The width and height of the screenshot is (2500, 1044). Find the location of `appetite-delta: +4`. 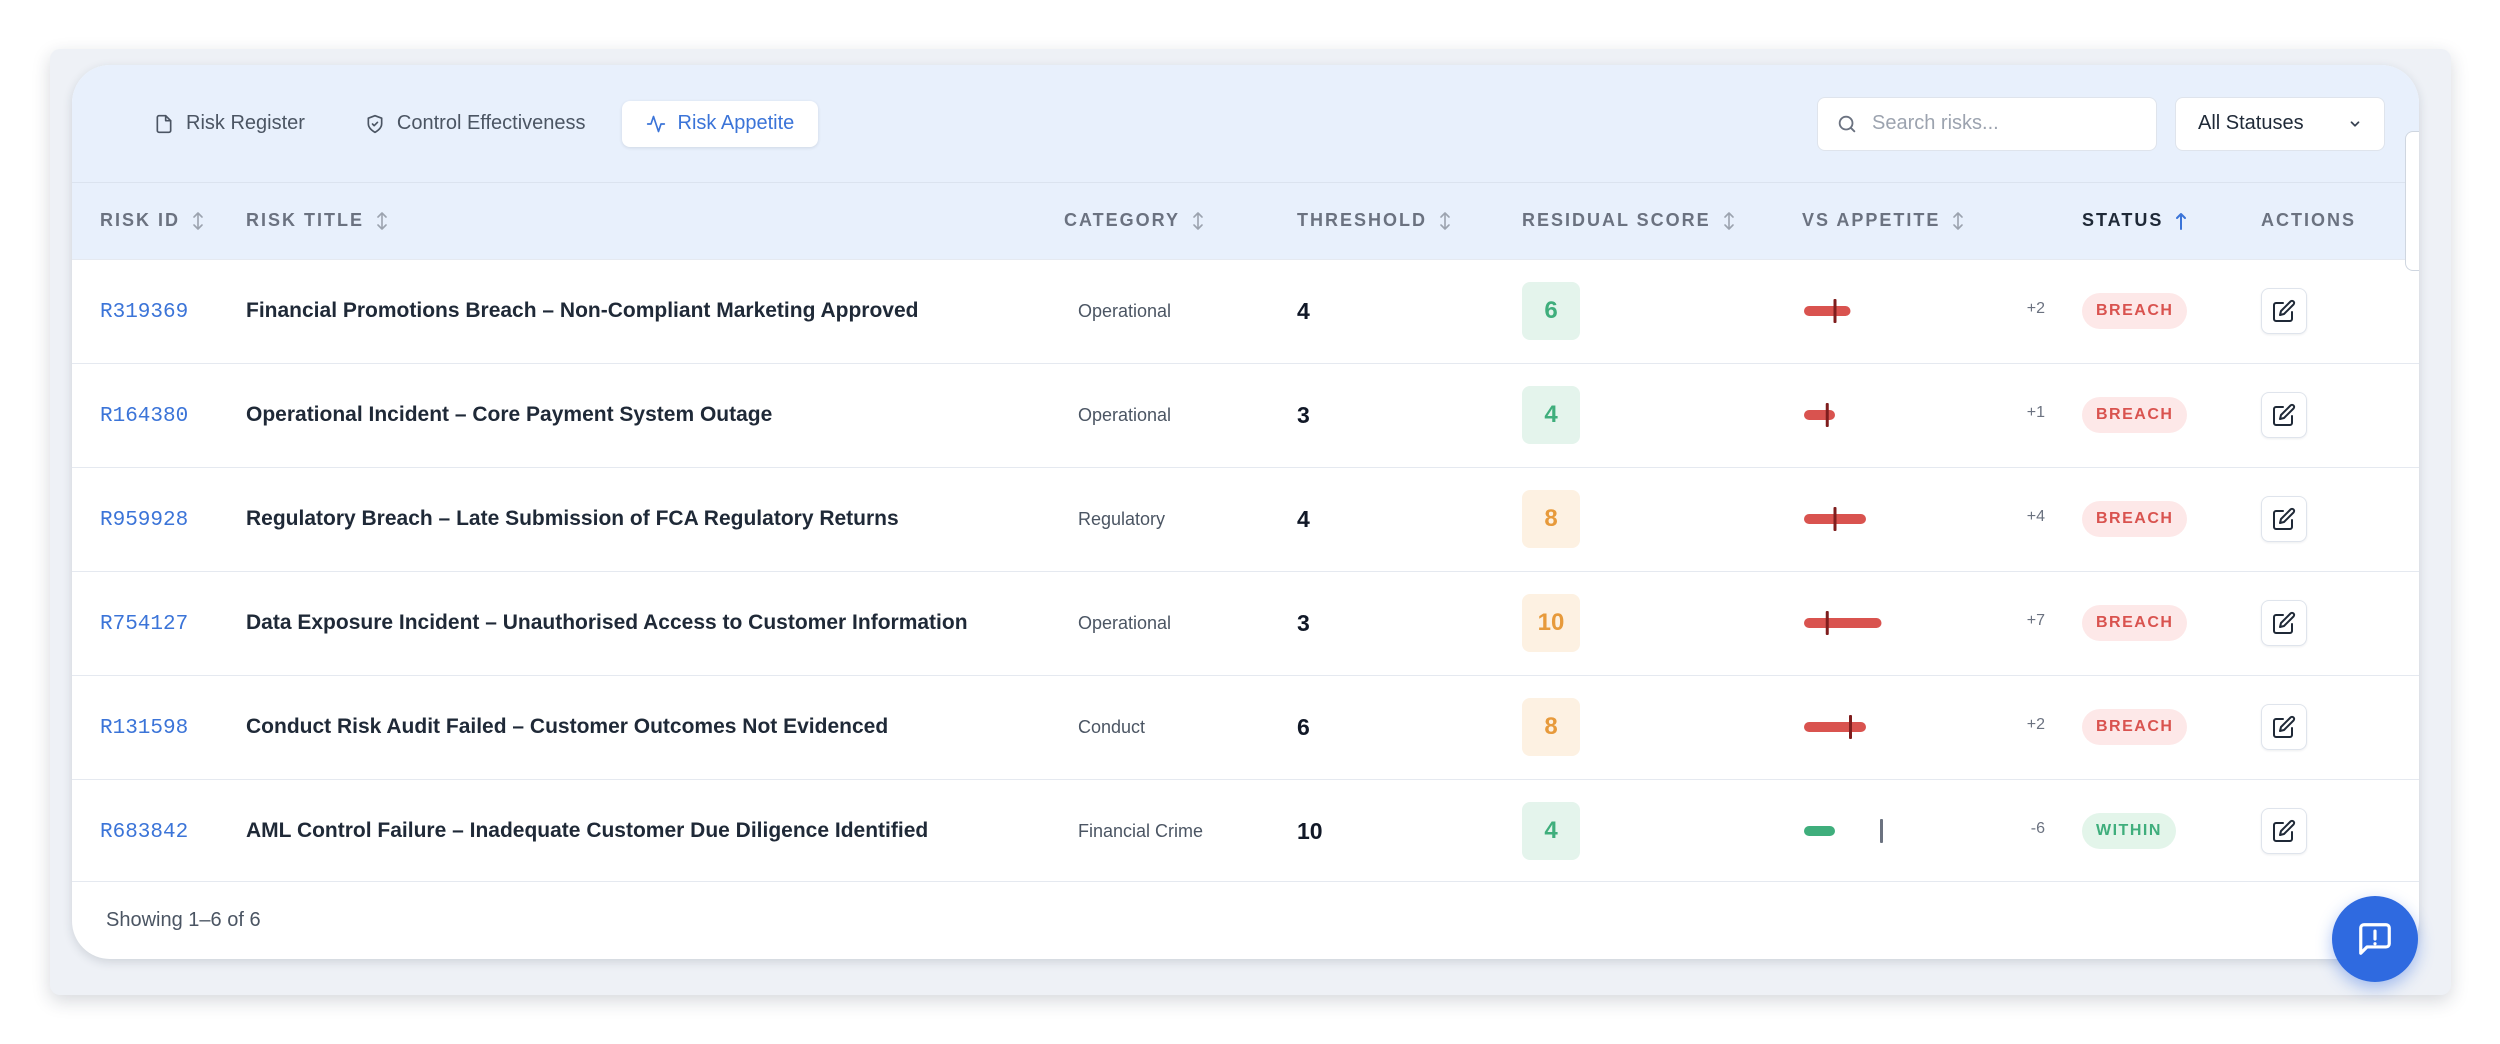

appetite-delta: +4 is located at coordinates (2035, 516).